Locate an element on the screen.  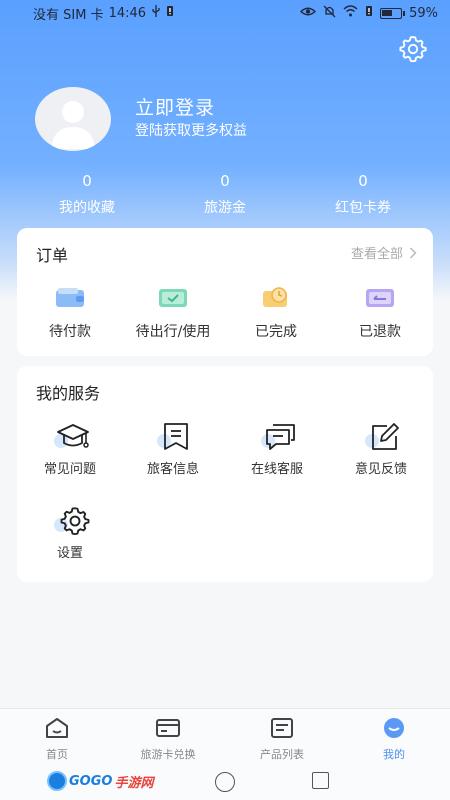
status-bar: 没有 SIM 卡 14:46 59% is located at coordinates (225, 13).